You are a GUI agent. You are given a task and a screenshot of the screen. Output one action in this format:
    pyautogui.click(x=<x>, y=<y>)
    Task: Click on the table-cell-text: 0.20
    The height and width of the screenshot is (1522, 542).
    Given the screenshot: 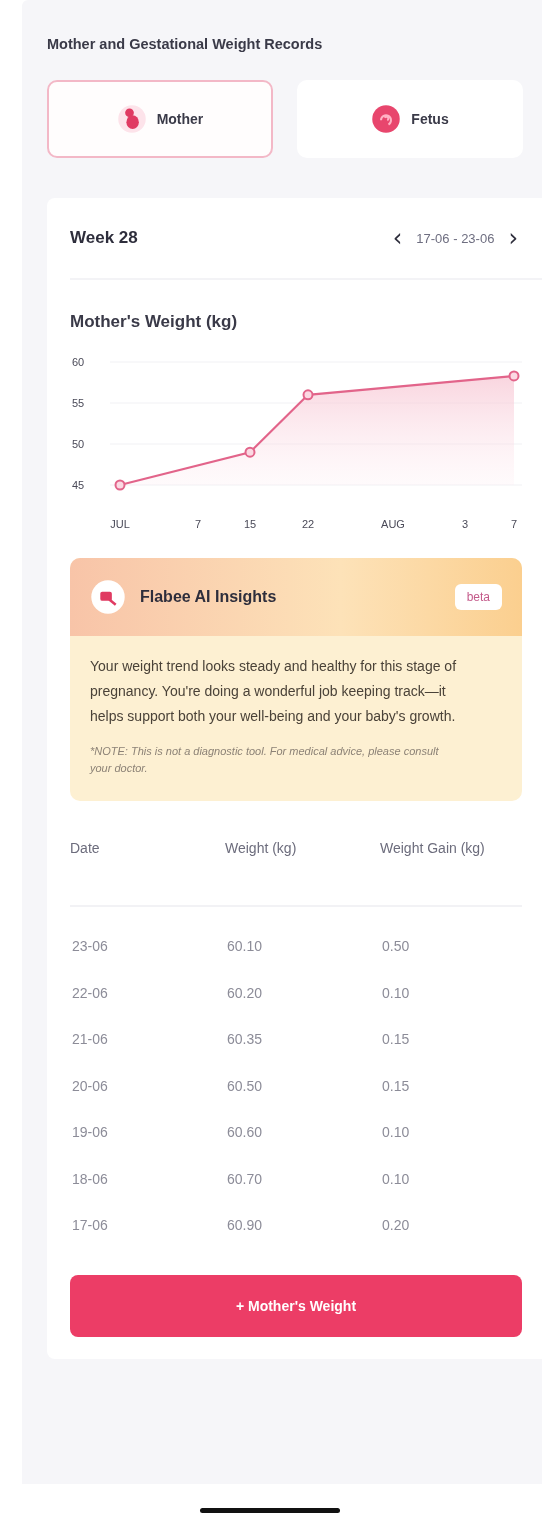 What is the action you would take?
    pyautogui.click(x=396, y=1225)
    